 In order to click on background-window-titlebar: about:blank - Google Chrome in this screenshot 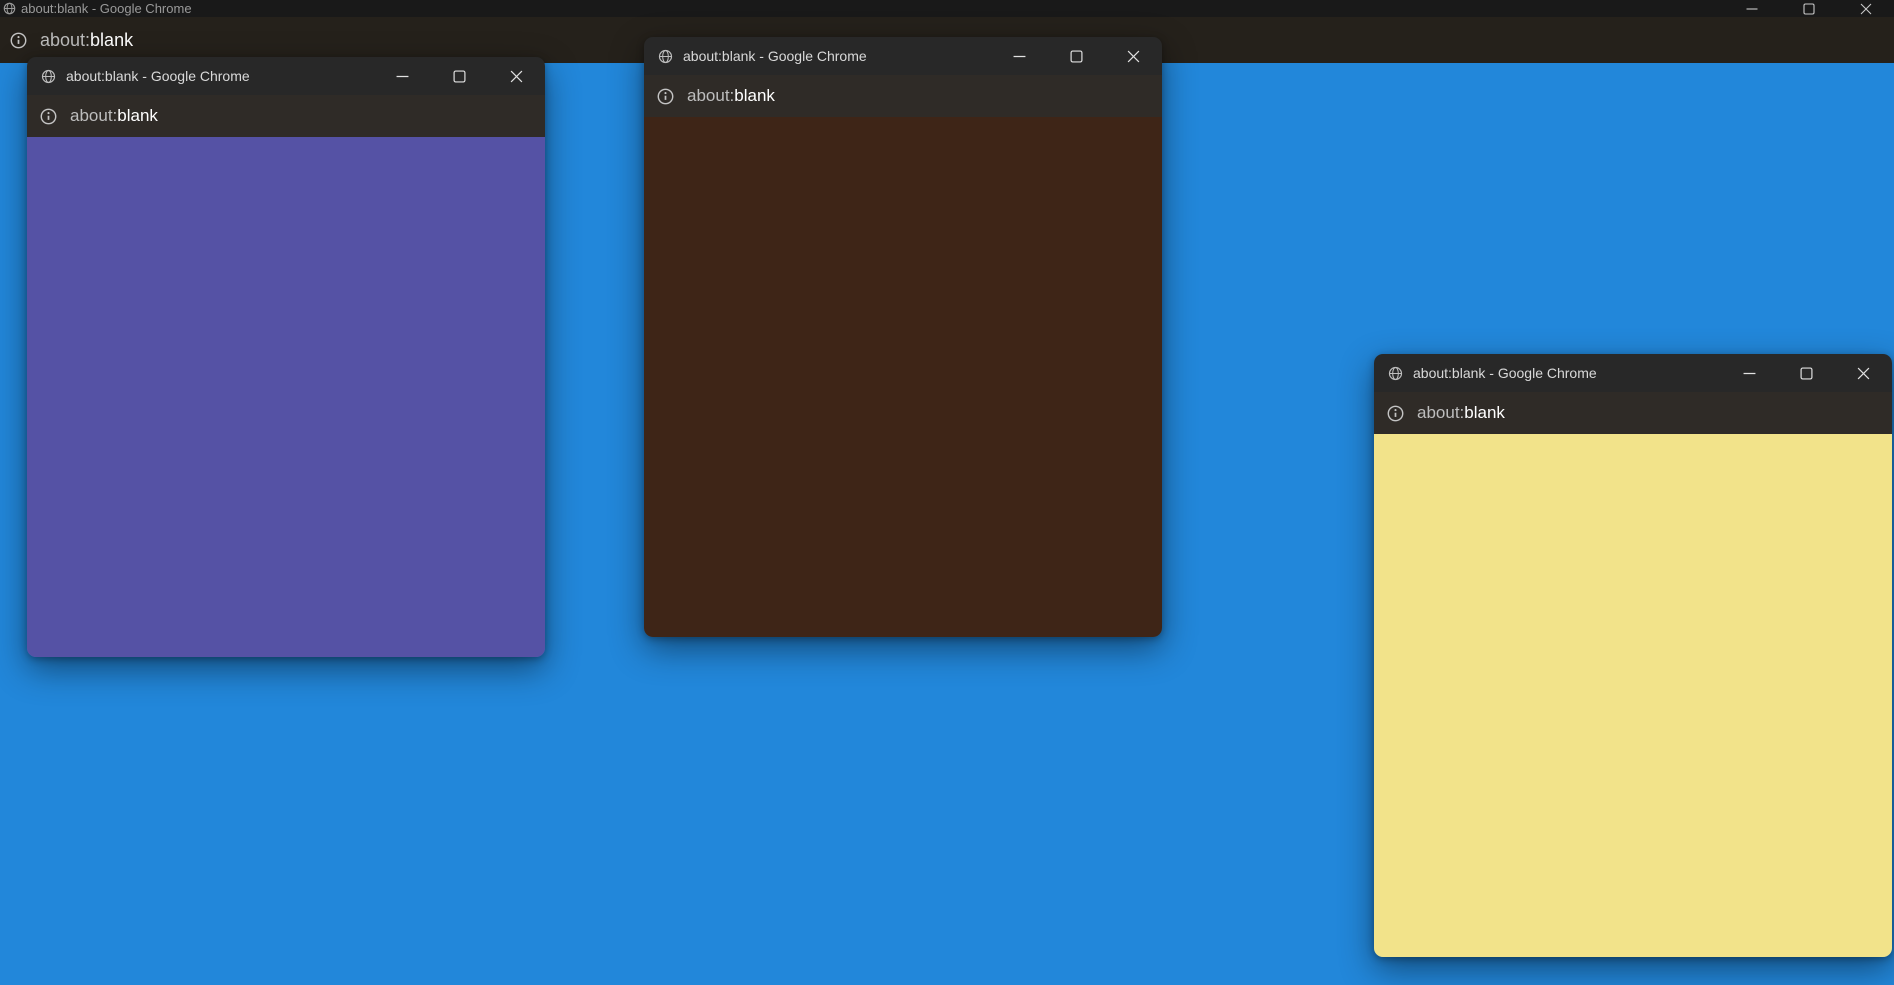, I will do `click(947, 8)`.